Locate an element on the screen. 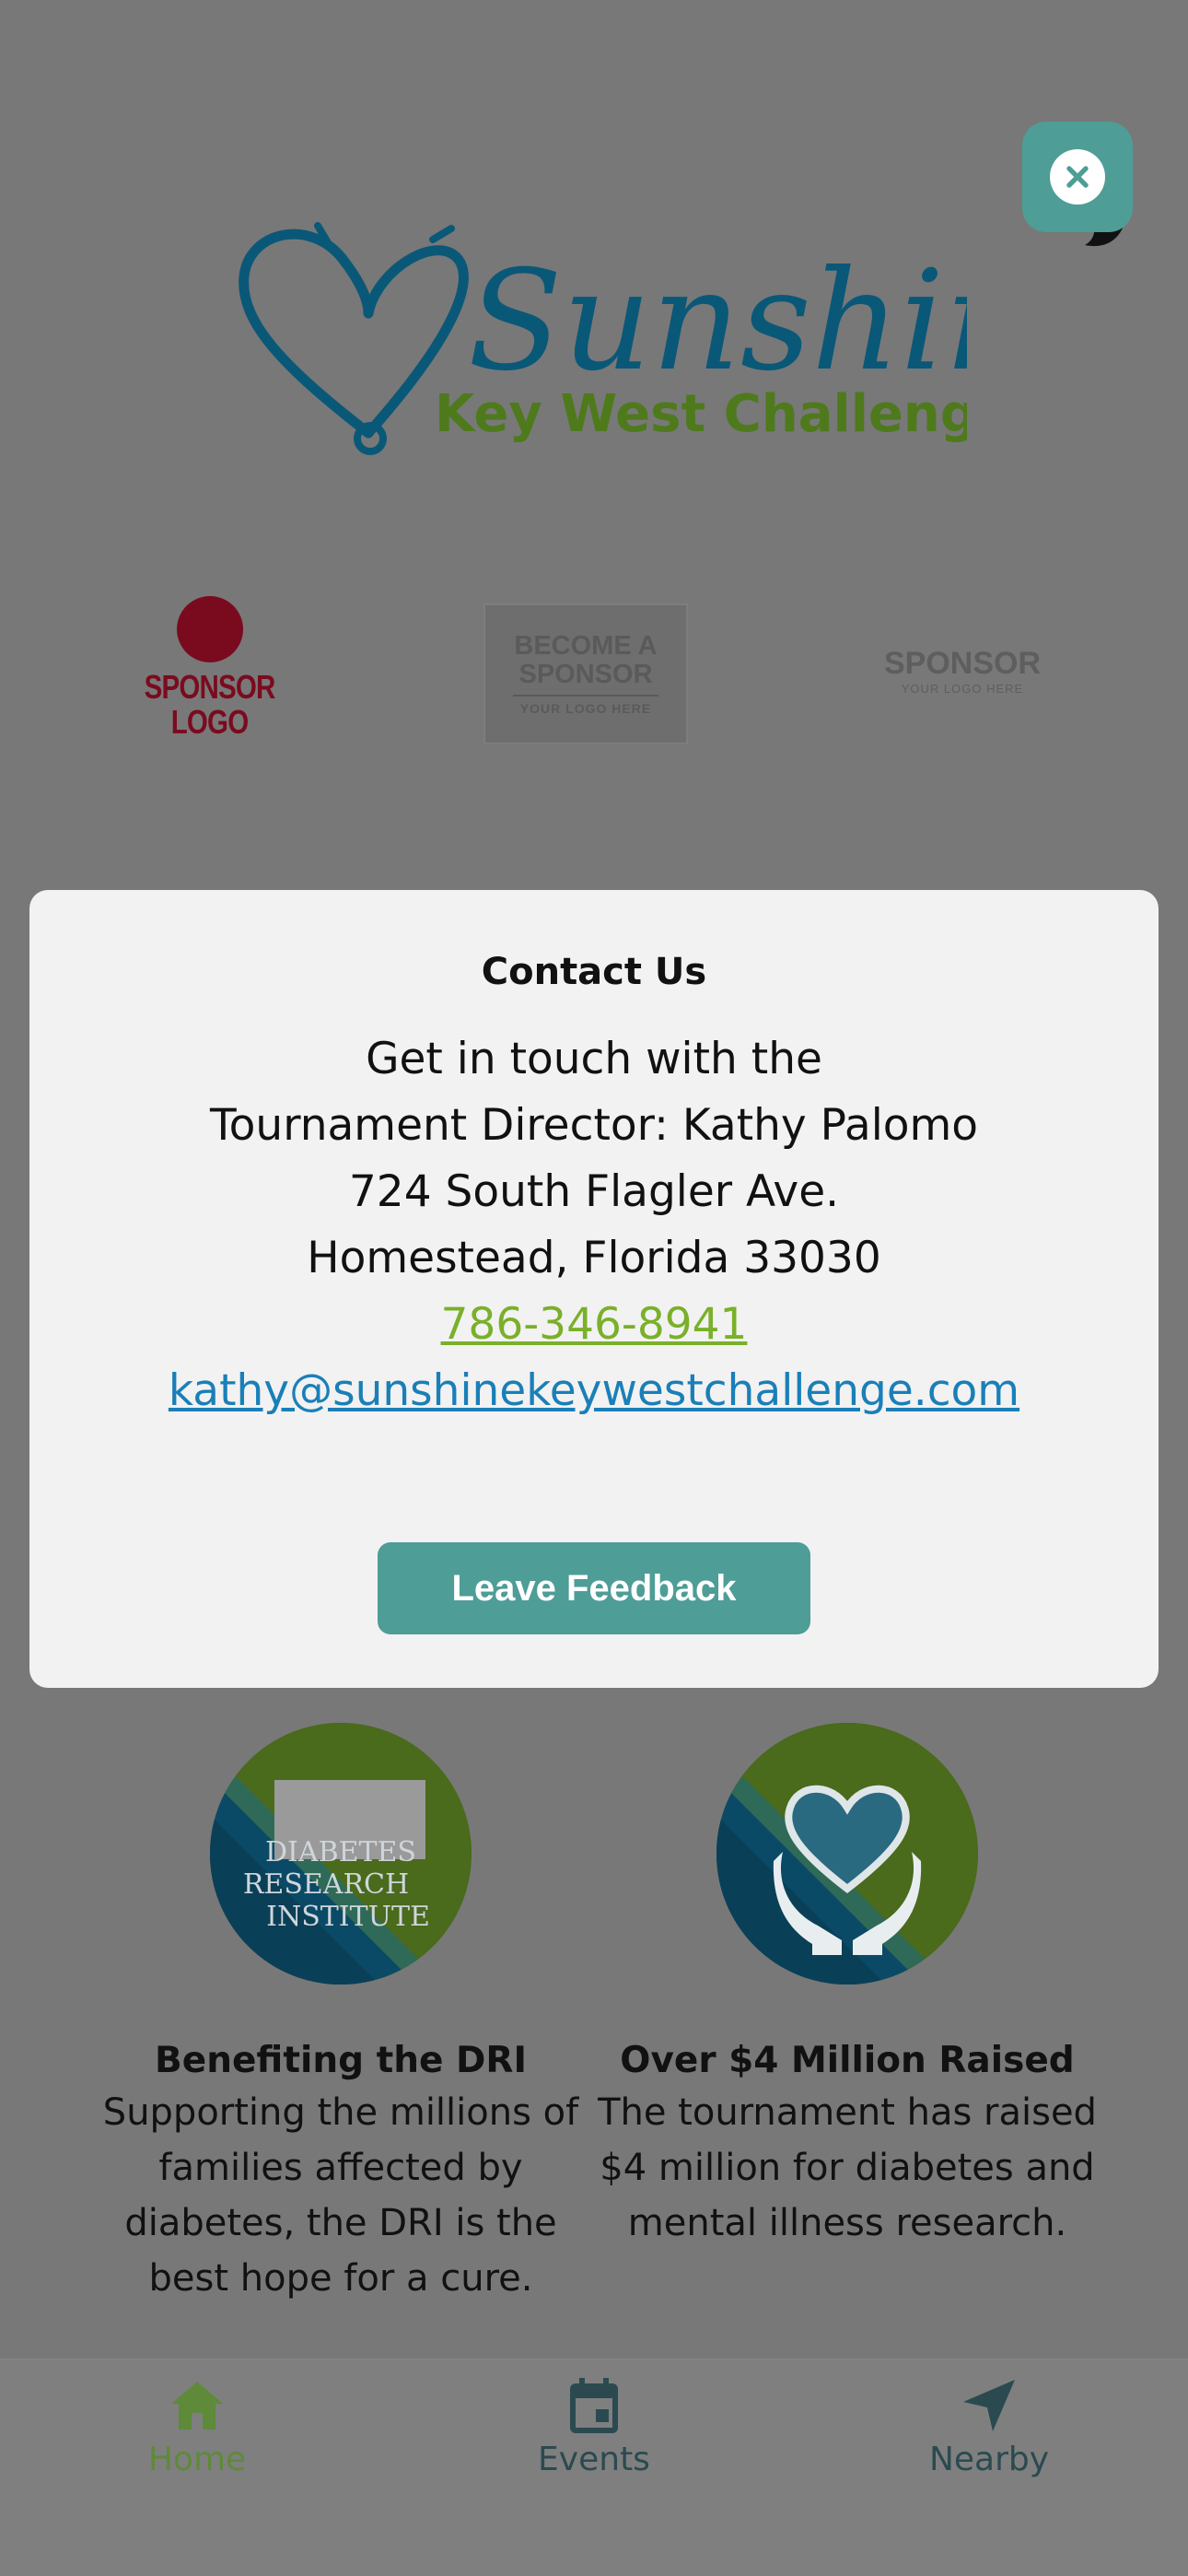 This screenshot has width=1188, height=2576. modal-title: Contact Us is located at coordinates (594, 972).